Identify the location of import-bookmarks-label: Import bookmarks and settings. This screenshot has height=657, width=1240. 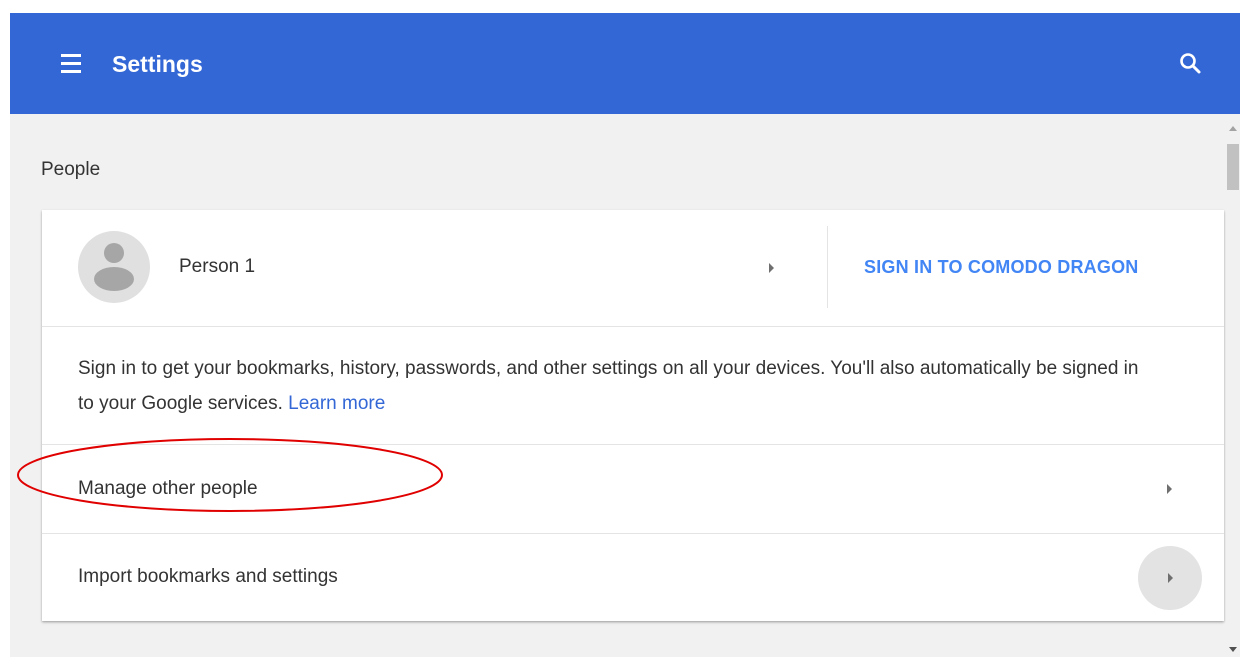
(208, 576).